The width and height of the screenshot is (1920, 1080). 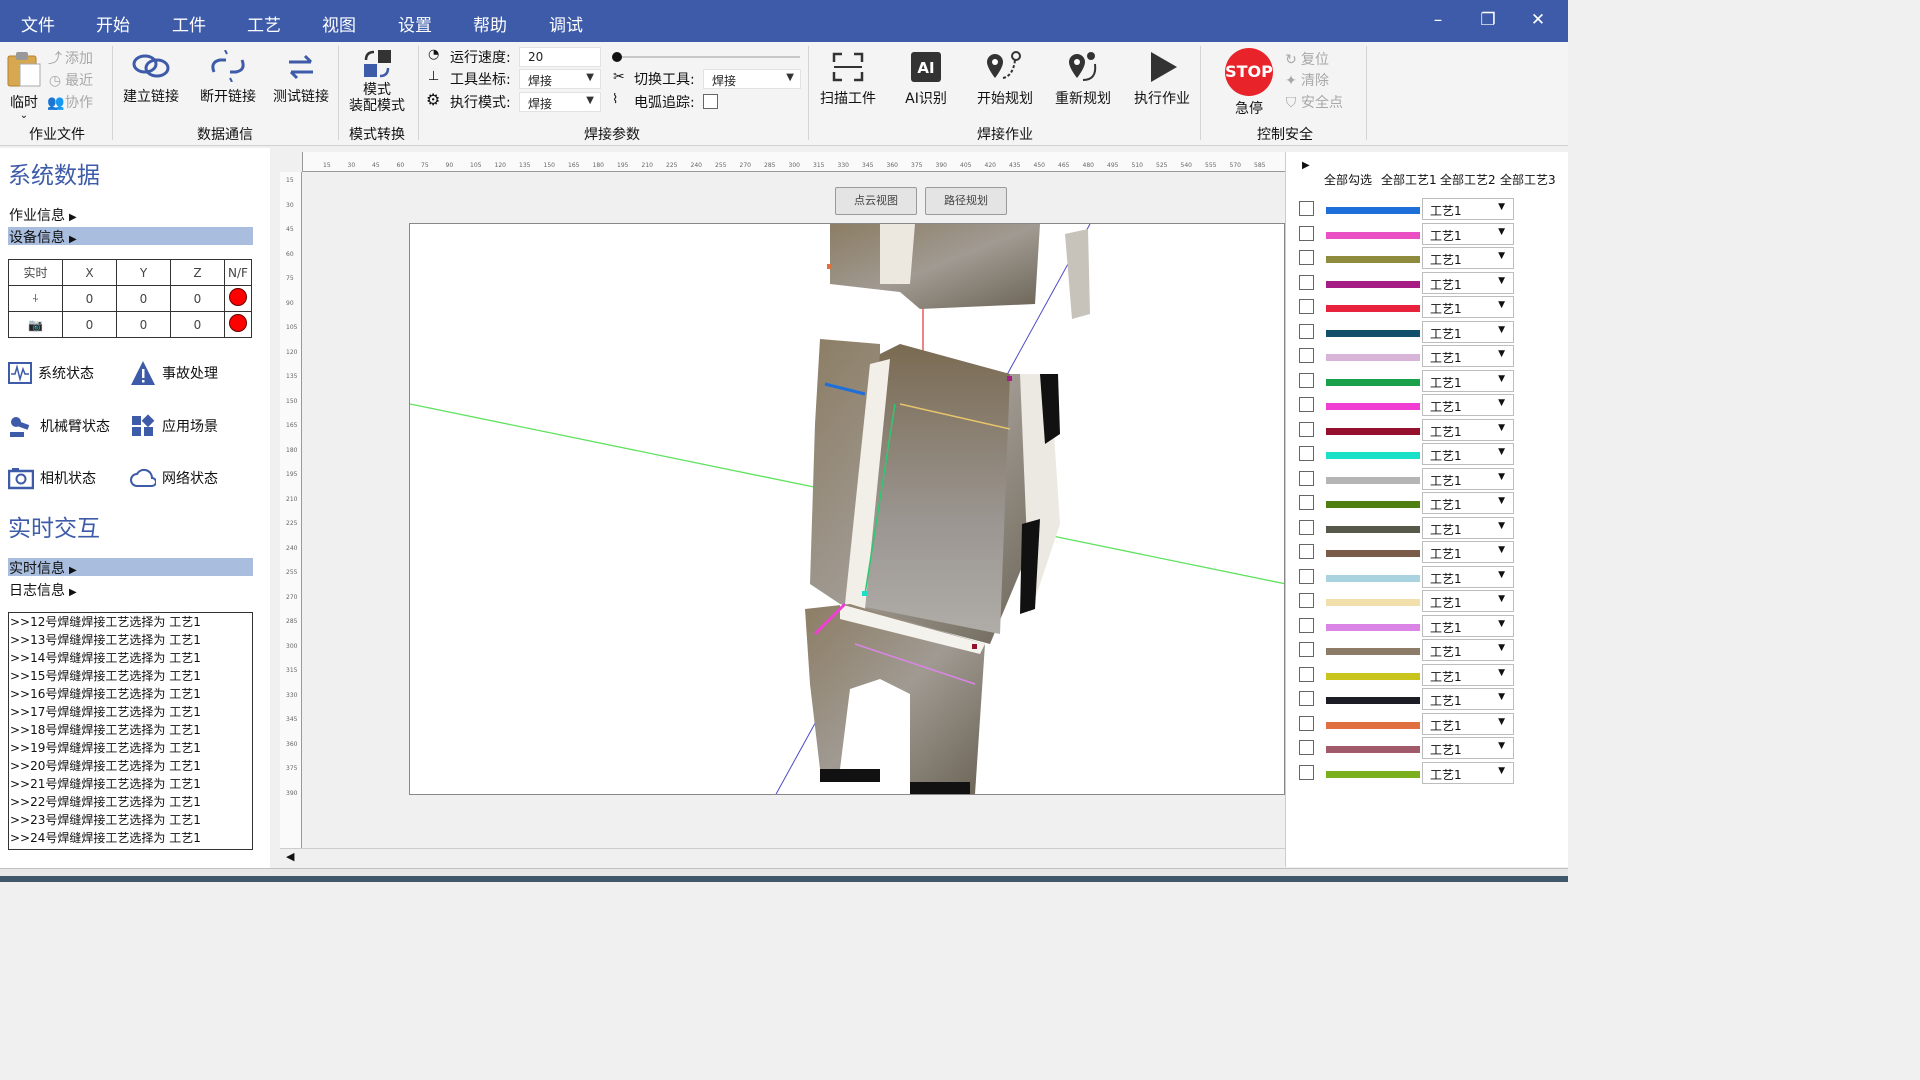 What do you see at coordinates (174, 373) in the screenshot?
I see `incident-item: 事故处理` at bounding box center [174, 373].